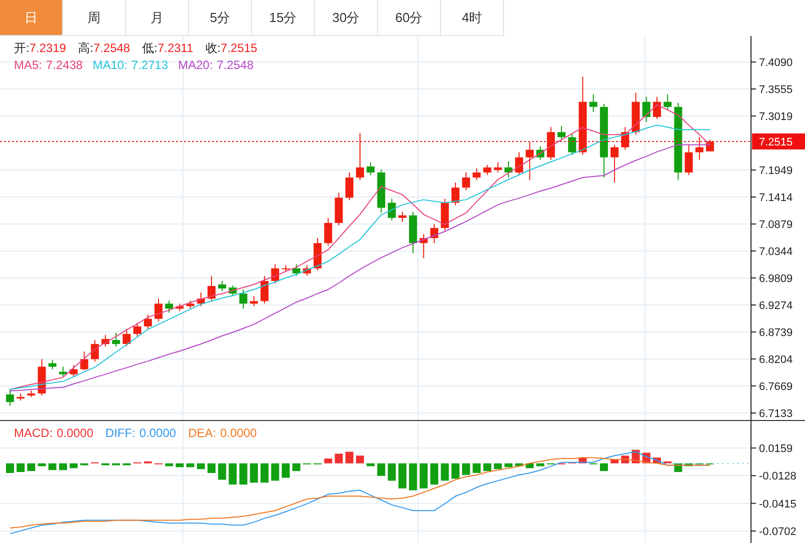 The width and height of the screenshot is (805, 543). I want to click on axis-label: -0.0415, so click(777, 504).